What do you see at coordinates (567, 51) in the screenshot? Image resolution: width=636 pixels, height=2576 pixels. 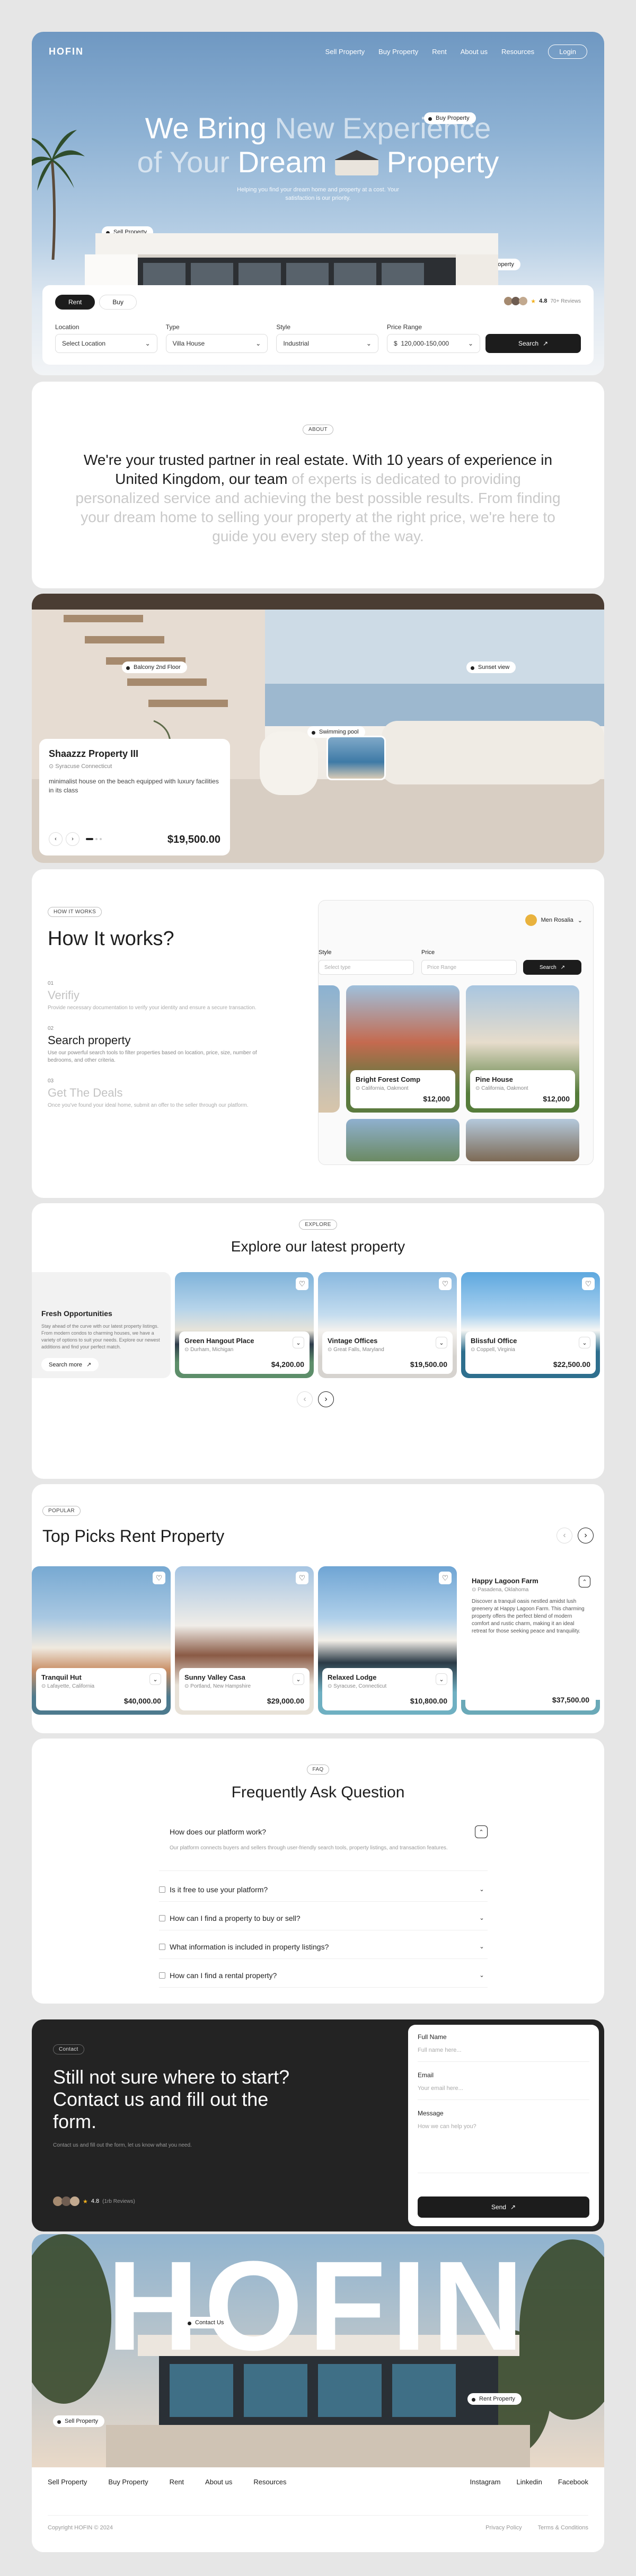 I see `login-button: Login` at bounding box center [567, 51].